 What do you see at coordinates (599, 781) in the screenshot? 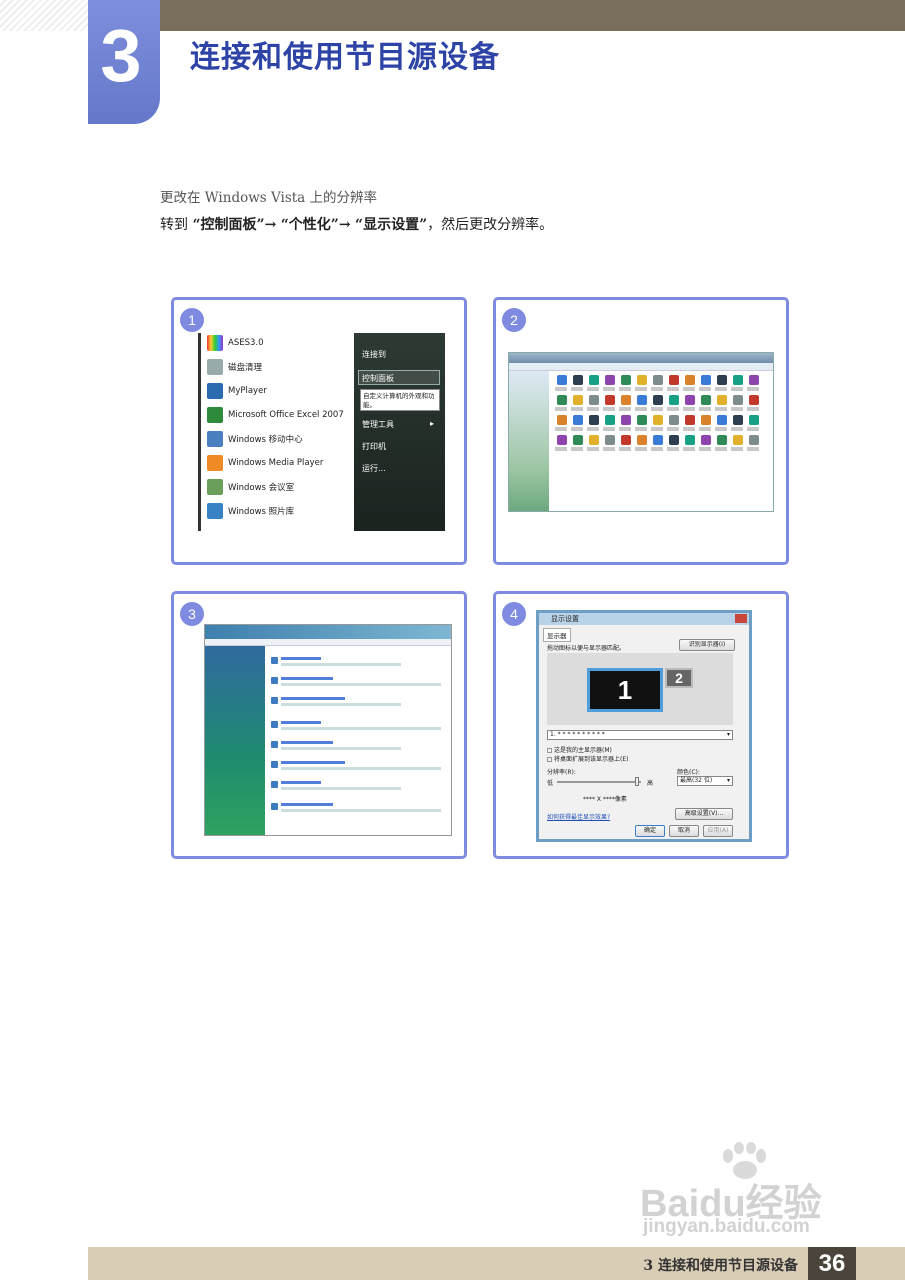
I see `resolution-slider` at bounding box center [599, 781].